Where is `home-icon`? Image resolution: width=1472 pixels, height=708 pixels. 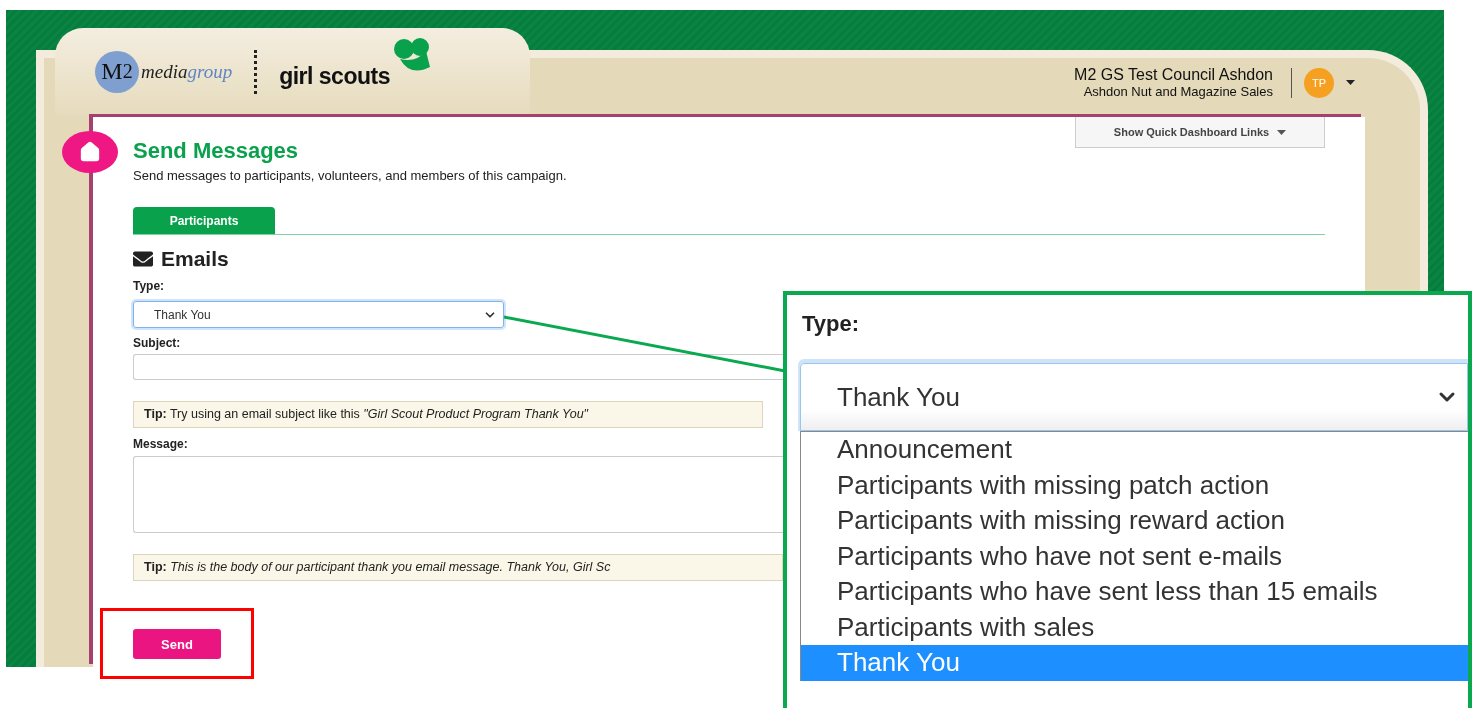
home-icon is located at coordinates (90, 152).